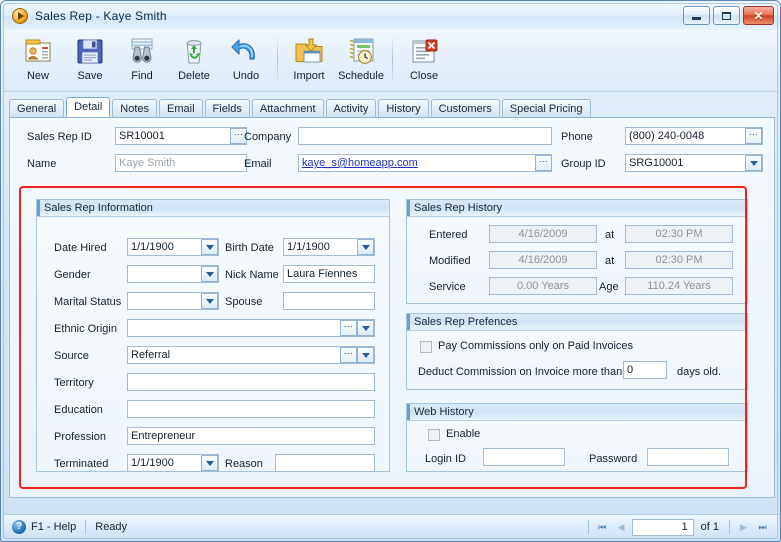 The height and width of the screenshot is (542, 781). I want to click on reason-input, so click(325, 463).